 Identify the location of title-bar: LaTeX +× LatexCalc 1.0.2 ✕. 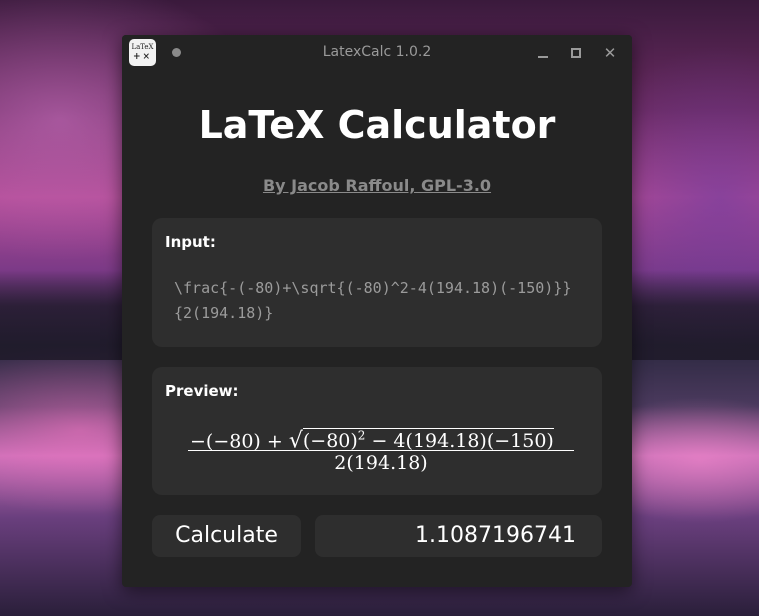
(377, 53).